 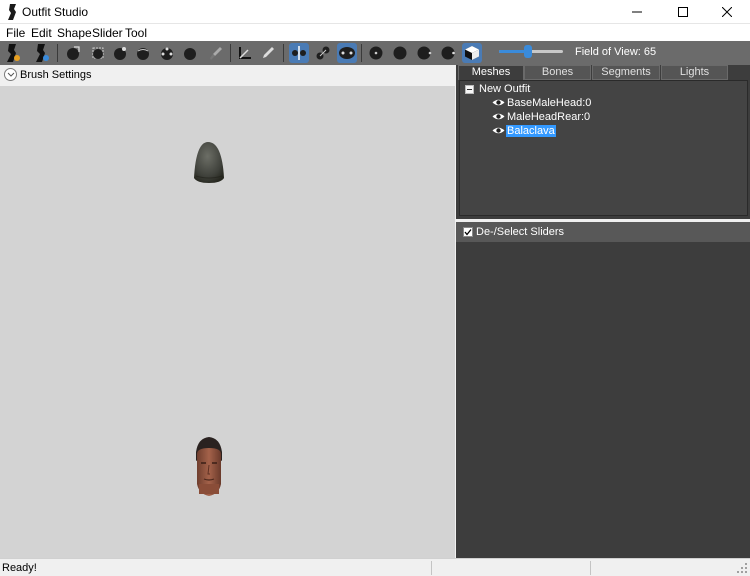 I want to click on tree-collapse-toggle, so click(x=469, y=89).